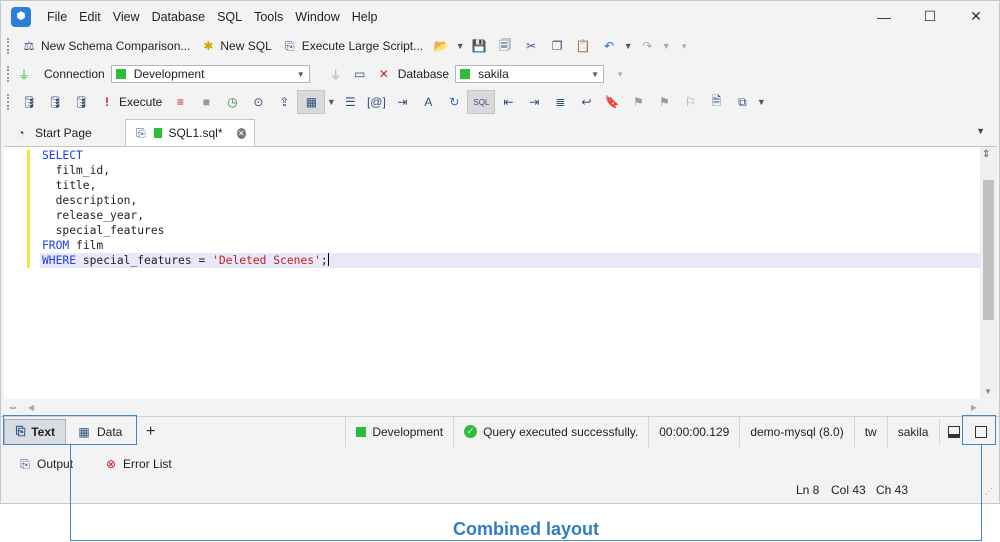  What do you see at coordinates (534, 102) in the screenshot?
I see `uncomment-button: ⇥` at bounding box center [534, 102].